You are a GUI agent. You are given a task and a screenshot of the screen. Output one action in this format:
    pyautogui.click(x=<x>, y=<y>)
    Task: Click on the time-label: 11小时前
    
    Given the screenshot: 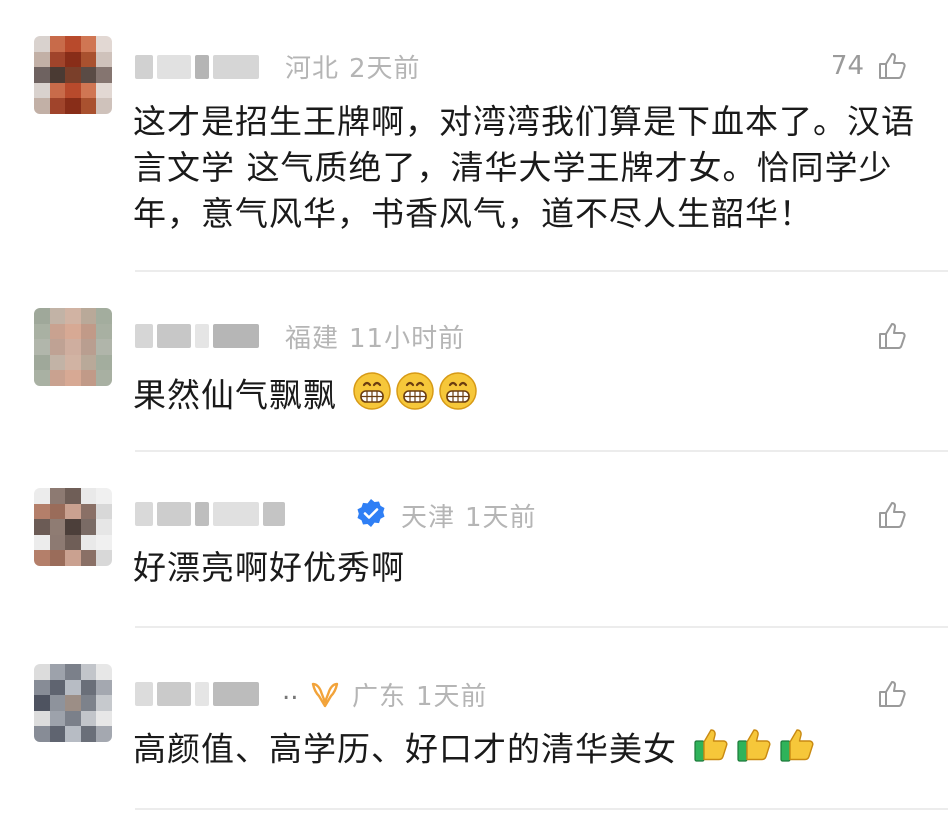 What is the action you would take?
    pyautogui.click(x=407, y=339)
    